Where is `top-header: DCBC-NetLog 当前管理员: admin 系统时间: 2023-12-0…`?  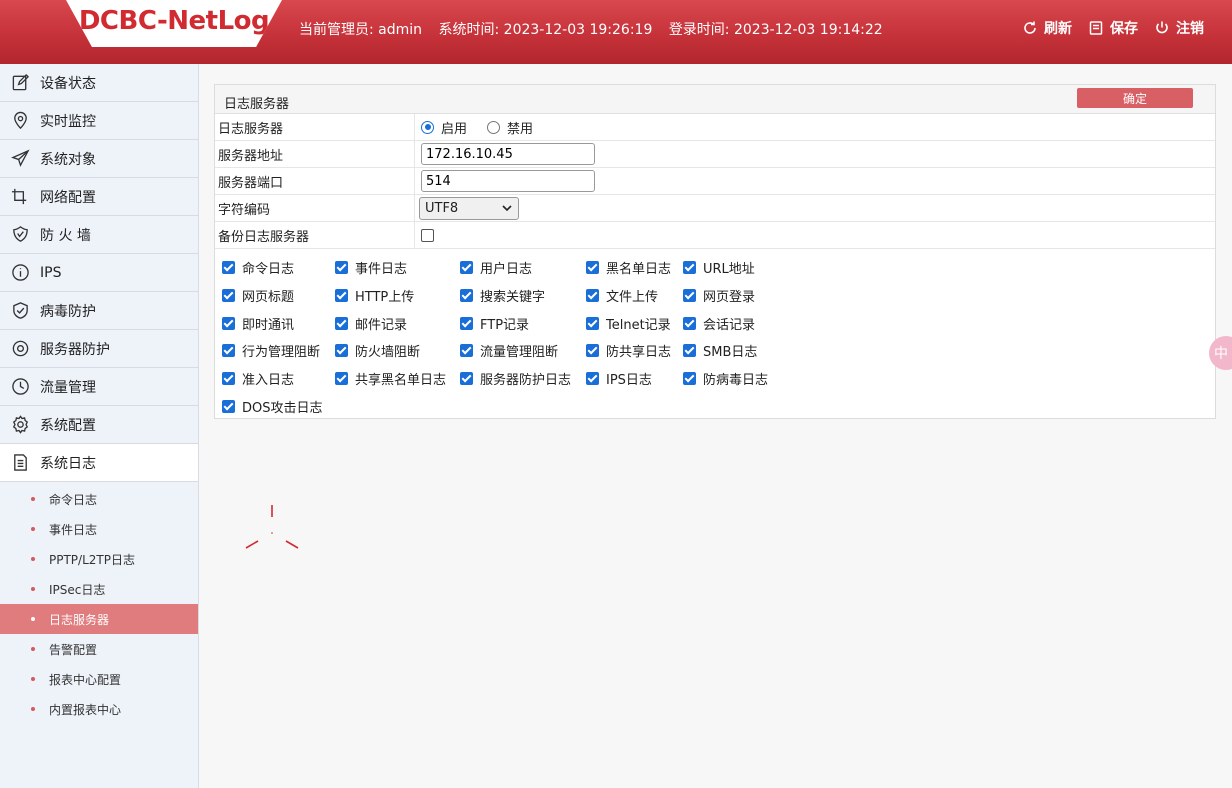 top-header: DCBC-NetLog 当前管理员: admin 系统时间: 2023-12-0… is located at coordinates (616, 32).